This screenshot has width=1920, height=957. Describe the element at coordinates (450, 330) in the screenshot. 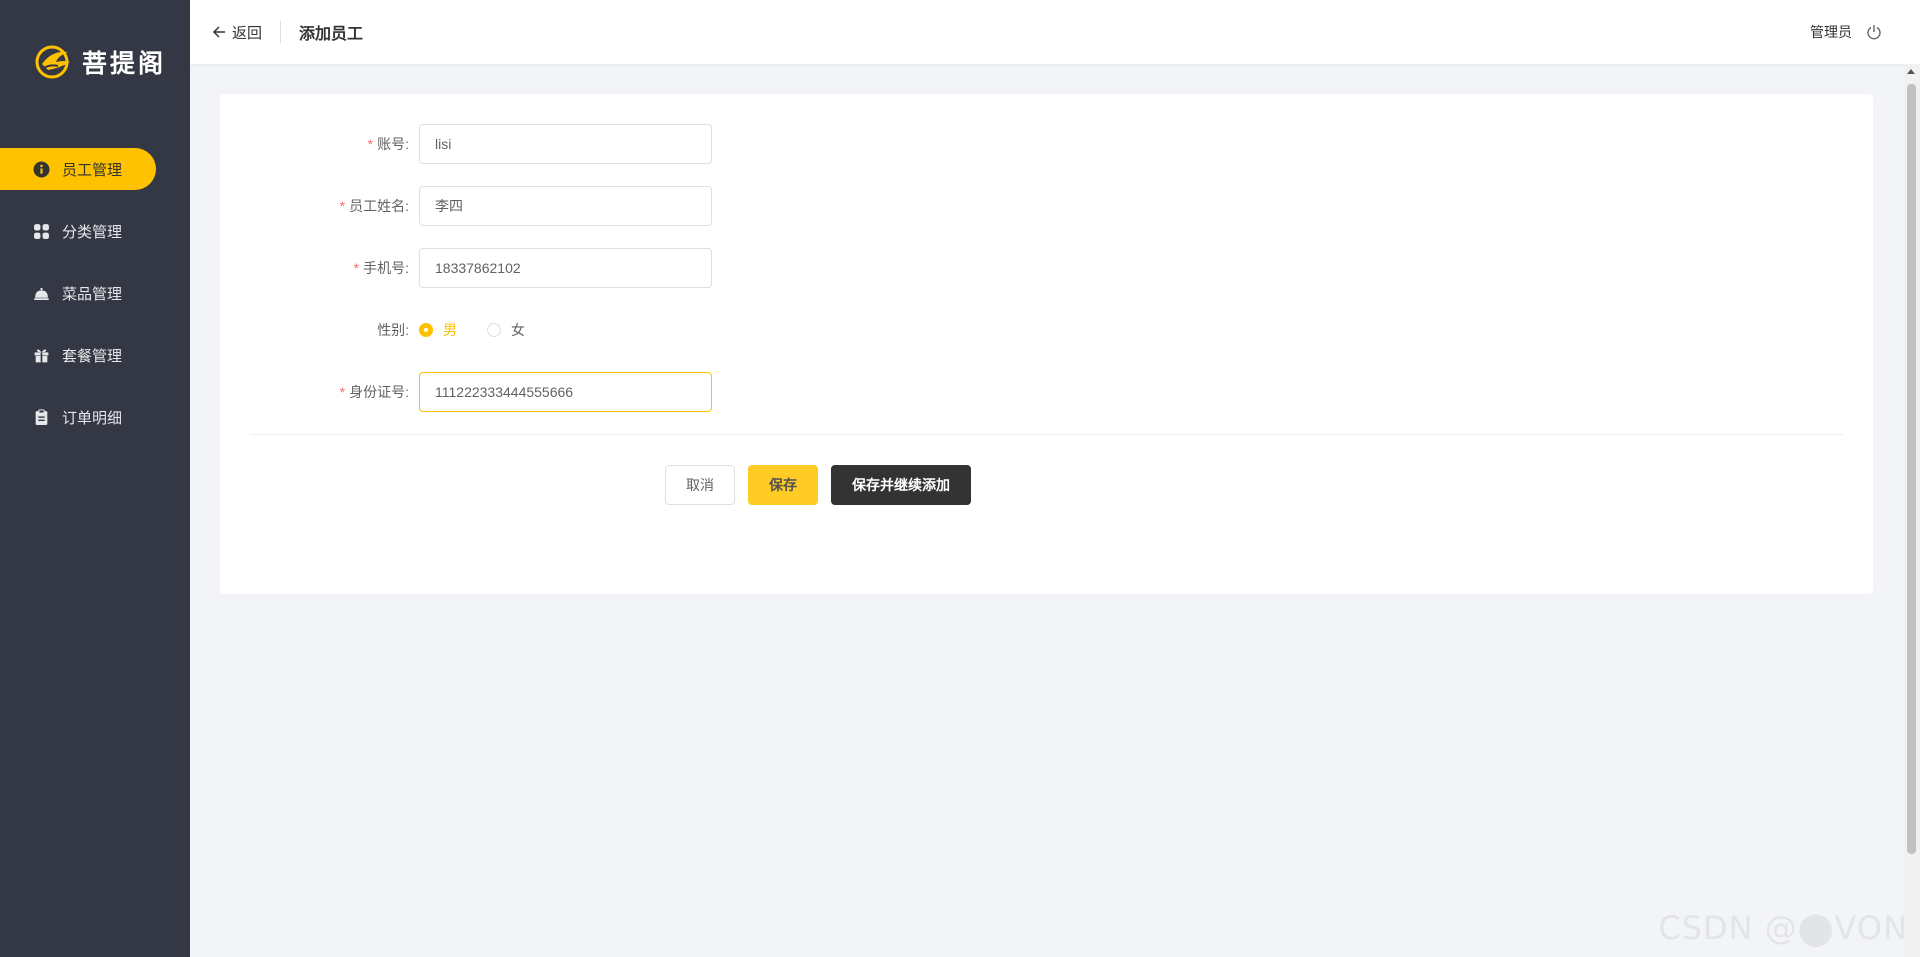

I see `radio-label: 男` at that location.